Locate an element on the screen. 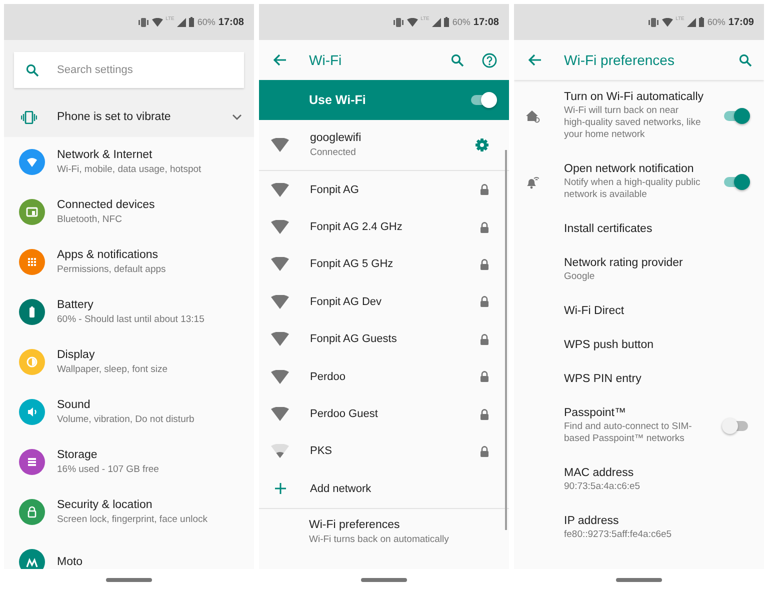  search-field: Search settings is located at coordinates (132, 70).